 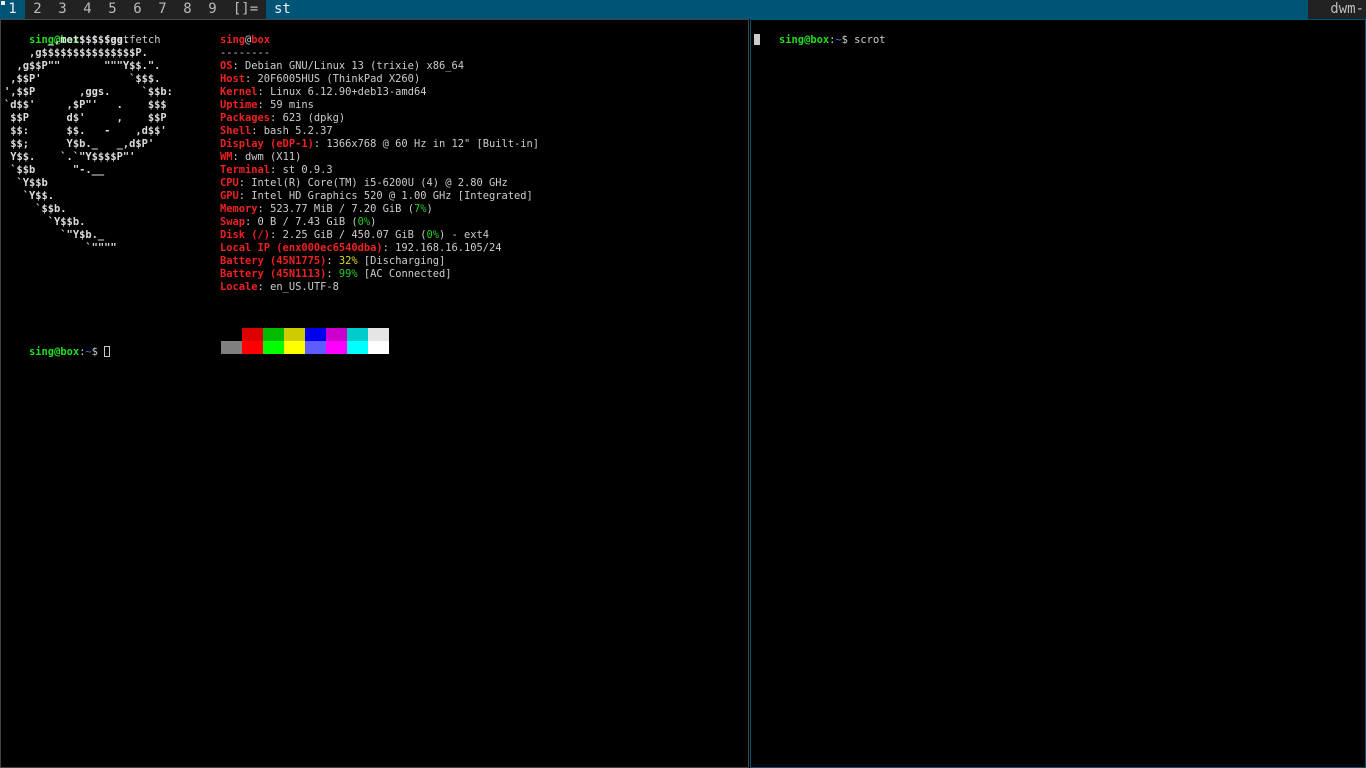 I want to click on info-row: Memory: 523.77 MiB / 7.20 GiB (7%), so click(x=326, y=209).